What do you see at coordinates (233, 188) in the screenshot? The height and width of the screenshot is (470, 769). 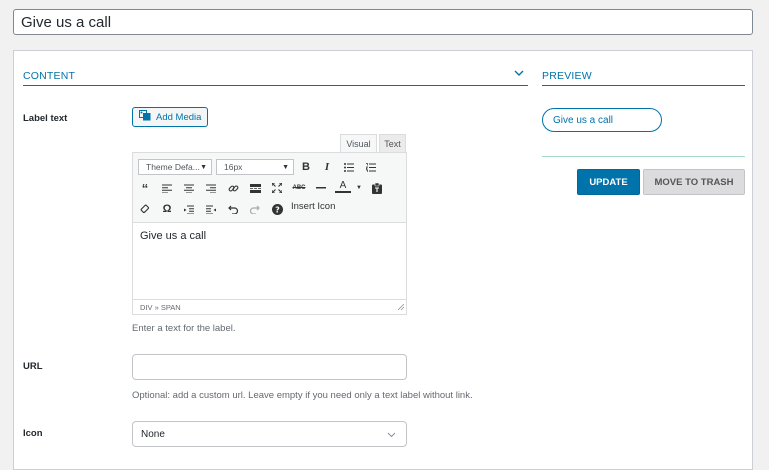 I see `link-icon` at bounding box center [233, 188].